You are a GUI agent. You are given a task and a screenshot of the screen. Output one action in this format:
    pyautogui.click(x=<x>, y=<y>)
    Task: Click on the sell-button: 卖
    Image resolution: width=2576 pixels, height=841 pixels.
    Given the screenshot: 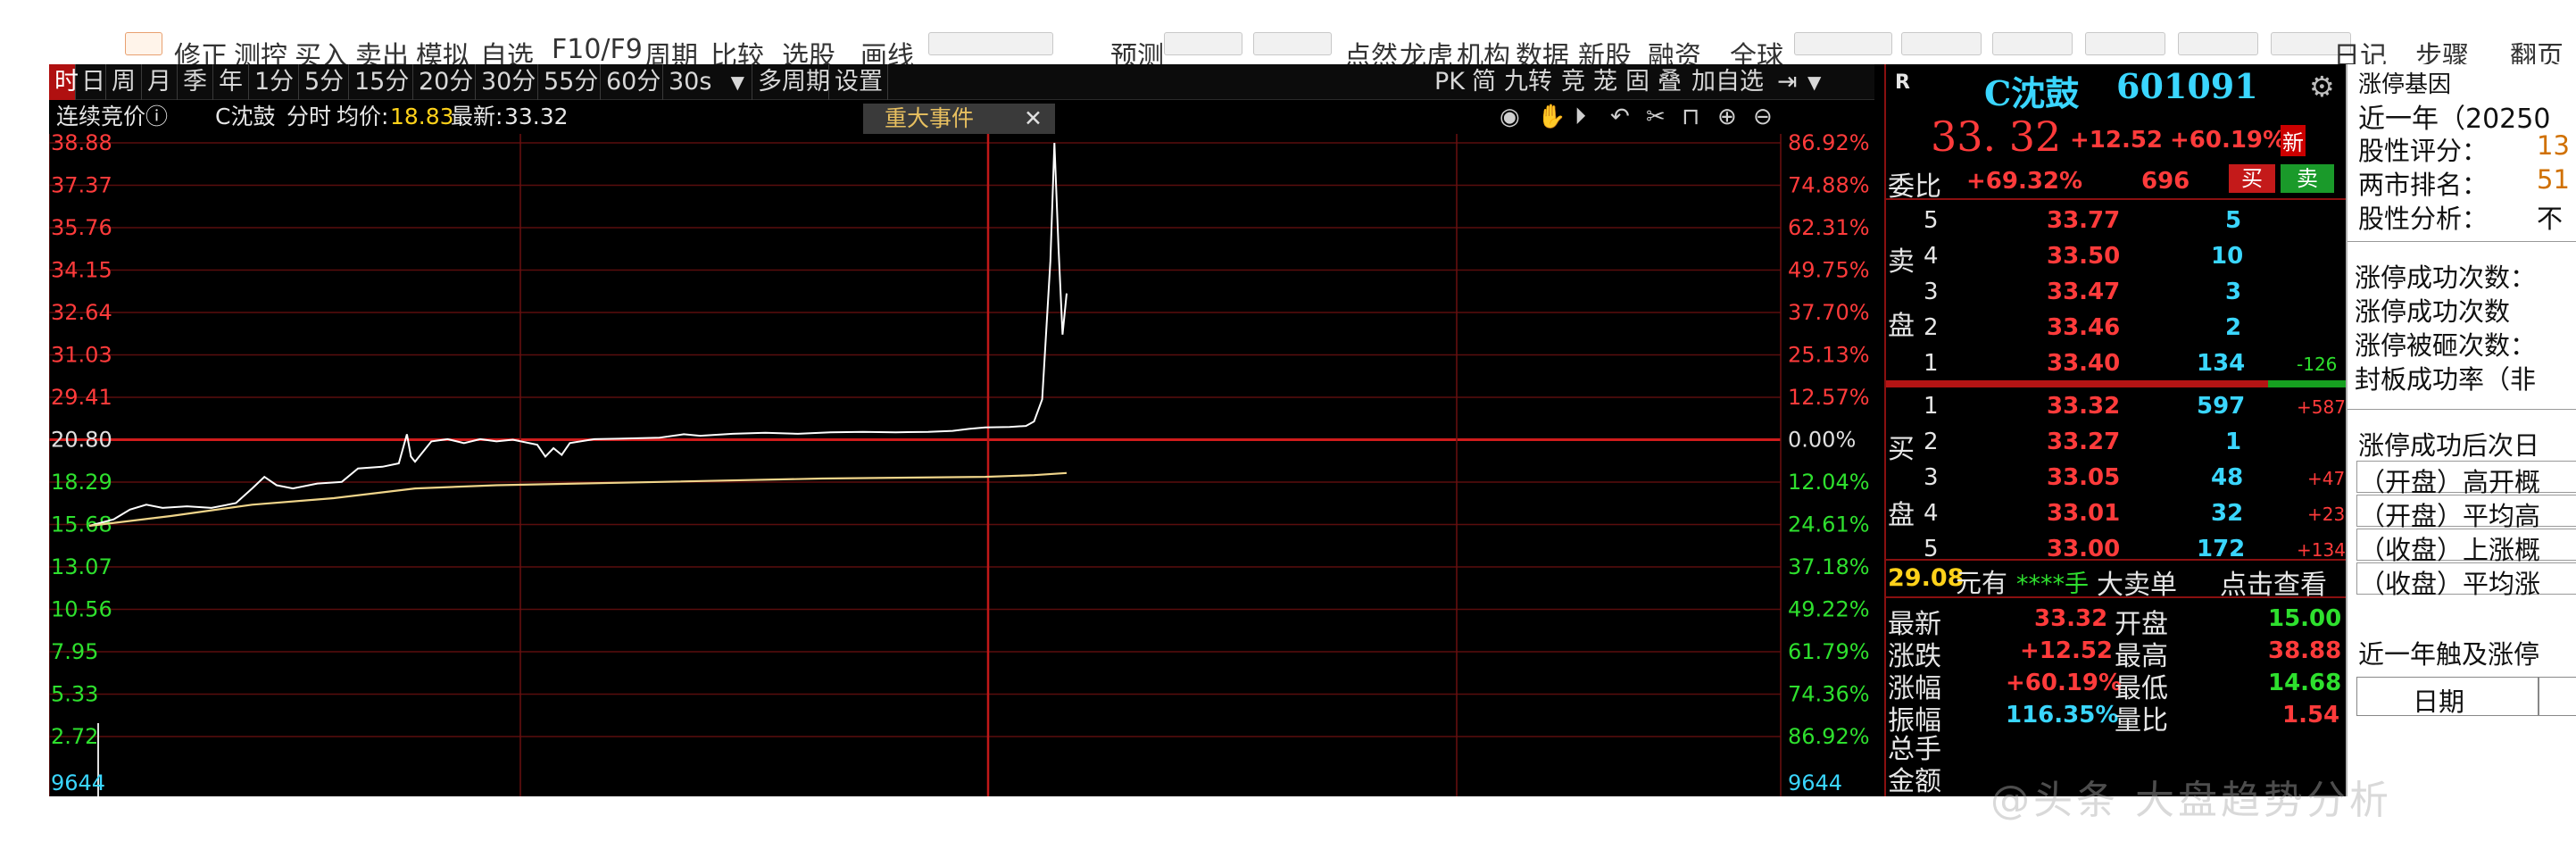 What is the action you would take?
    pyautogui.click(x=2308, y=179)
    